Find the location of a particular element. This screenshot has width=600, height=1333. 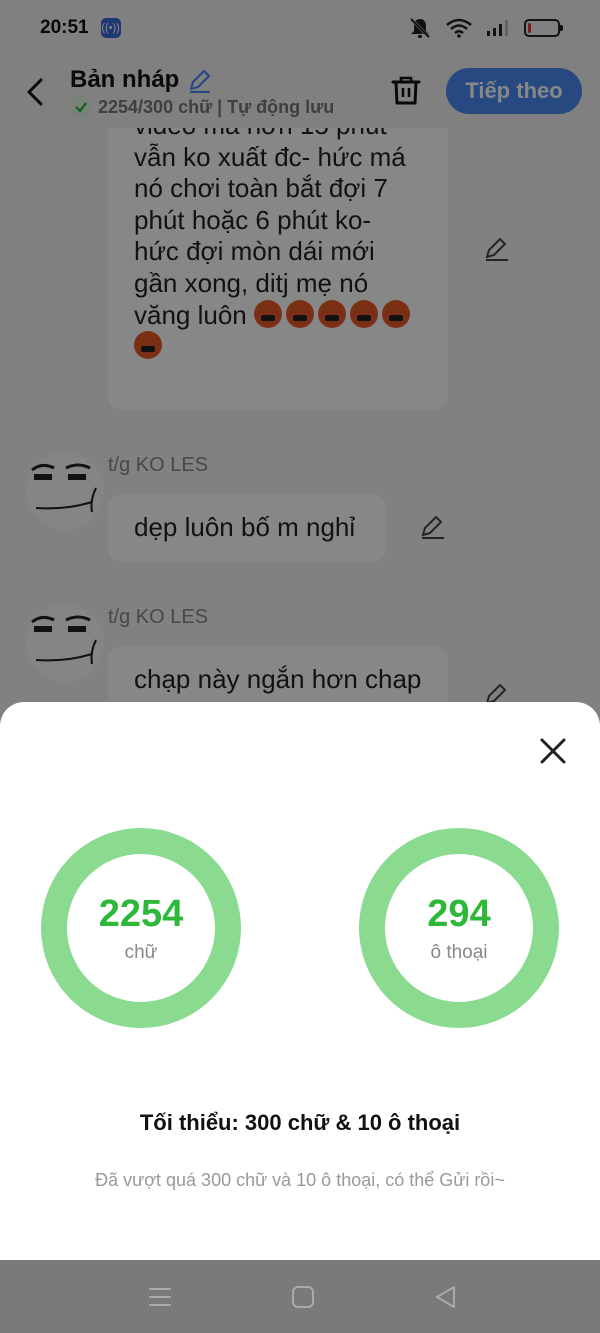

message-bubble: dẹp luôn bố m nghỉ is located at coordinates (247, 528).